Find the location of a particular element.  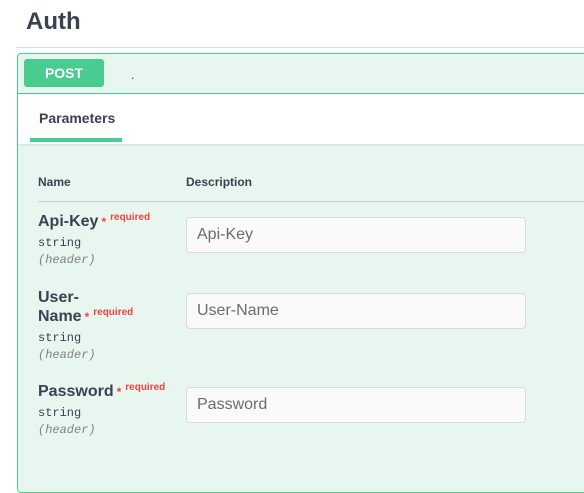

column-header-divider is located at coordinates (311, 201).